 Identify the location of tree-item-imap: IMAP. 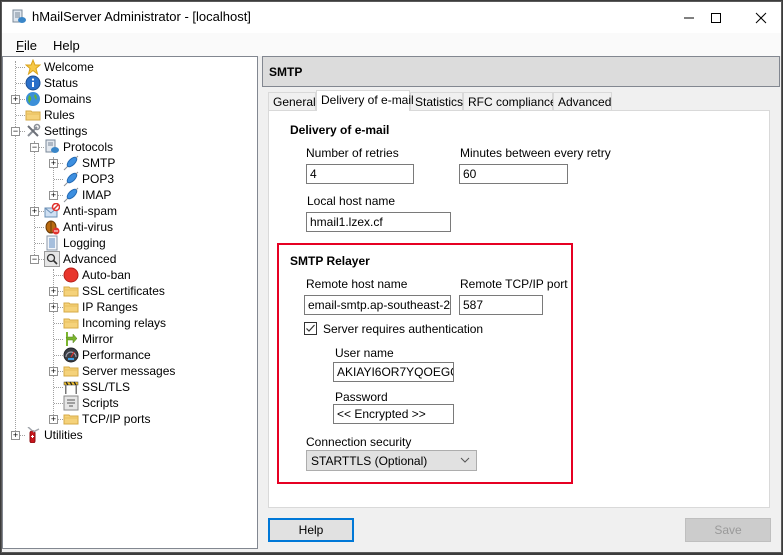
(87, 195).